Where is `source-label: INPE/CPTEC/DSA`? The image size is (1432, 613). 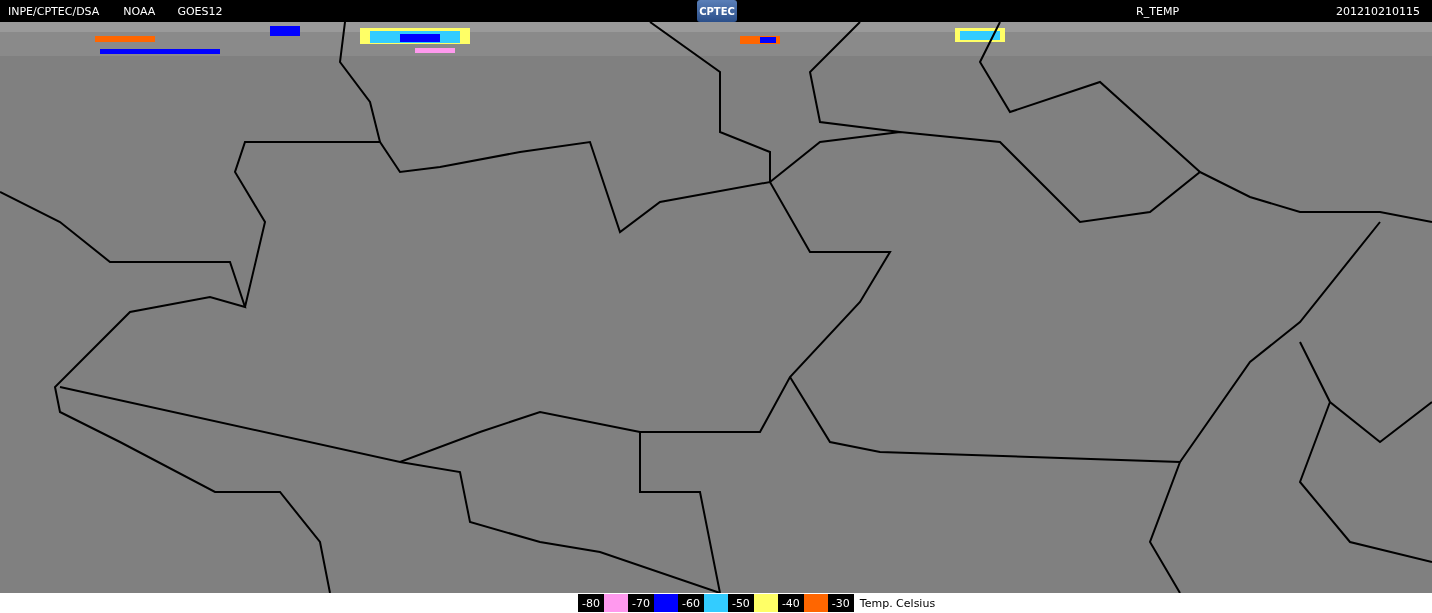
source-label: INPE/CPTEC/DSA is located at coordinates (54, 11).